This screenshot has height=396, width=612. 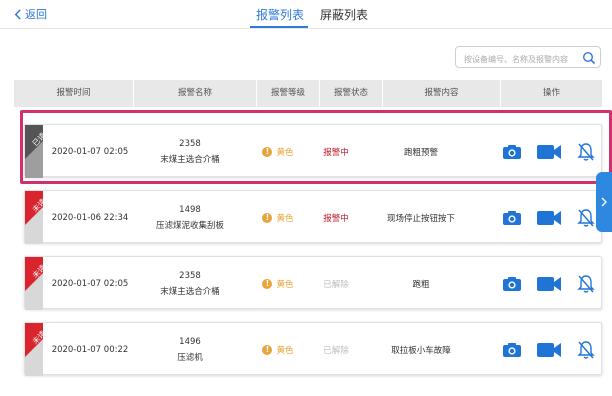 What do you see at coordinates (288, 93) in the screenshot?
I see `column-header-level: 报警等级` at bounding box center [288, 93].